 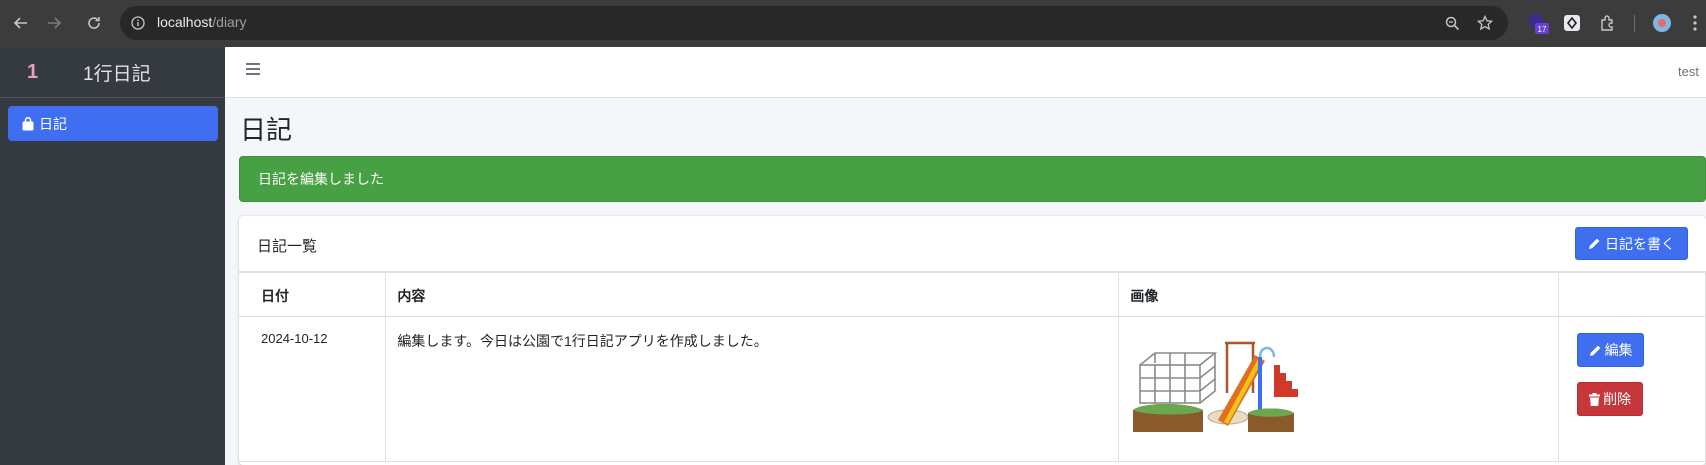 What do you see at coordinates (1339, 389) in the screenshot?
I see `diary-image-cell` at bounding box center [1339, 389].